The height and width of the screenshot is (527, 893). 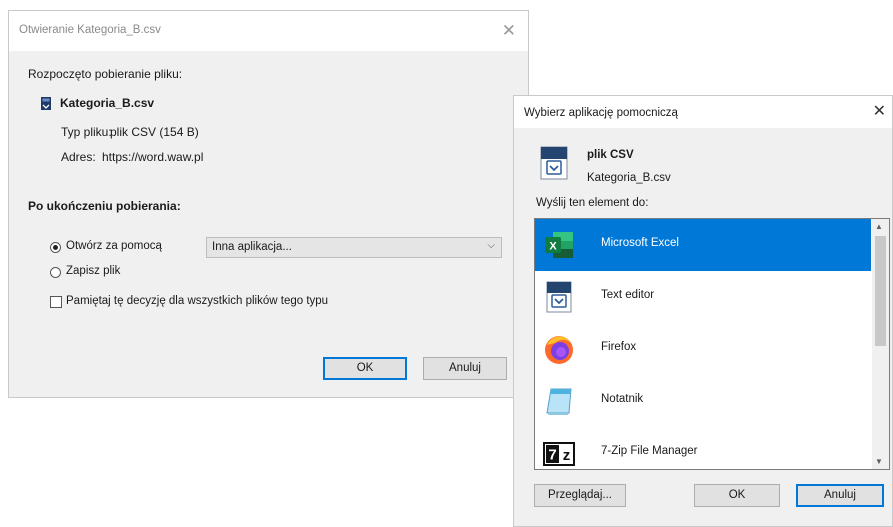 What do you see at coordinates (703, 297) in the screenshot?
I see `app-item-text-editor: Text editor` at bounding box center [703, 297].